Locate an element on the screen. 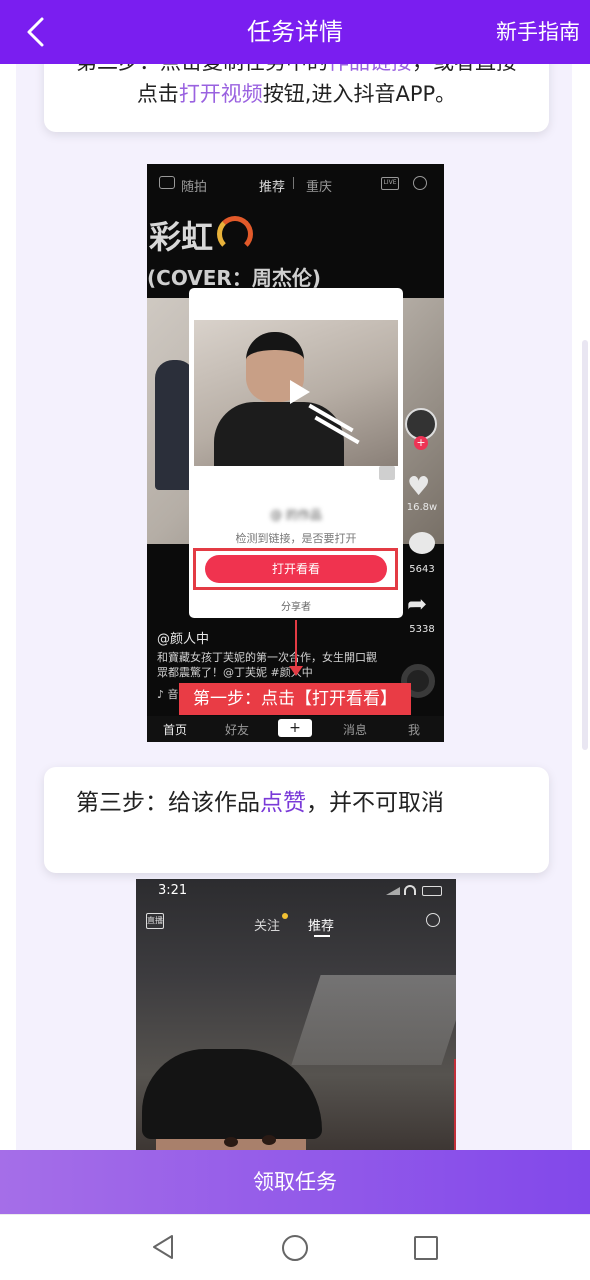  video-thumbnail is located at coordinates (296, 393).